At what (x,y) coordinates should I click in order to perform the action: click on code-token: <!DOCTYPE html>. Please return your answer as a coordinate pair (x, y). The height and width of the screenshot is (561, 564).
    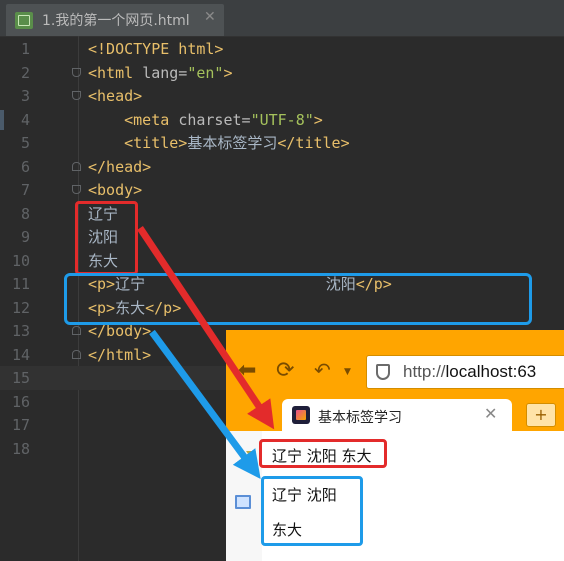
    Looking at the image, I should click on (156, 49).